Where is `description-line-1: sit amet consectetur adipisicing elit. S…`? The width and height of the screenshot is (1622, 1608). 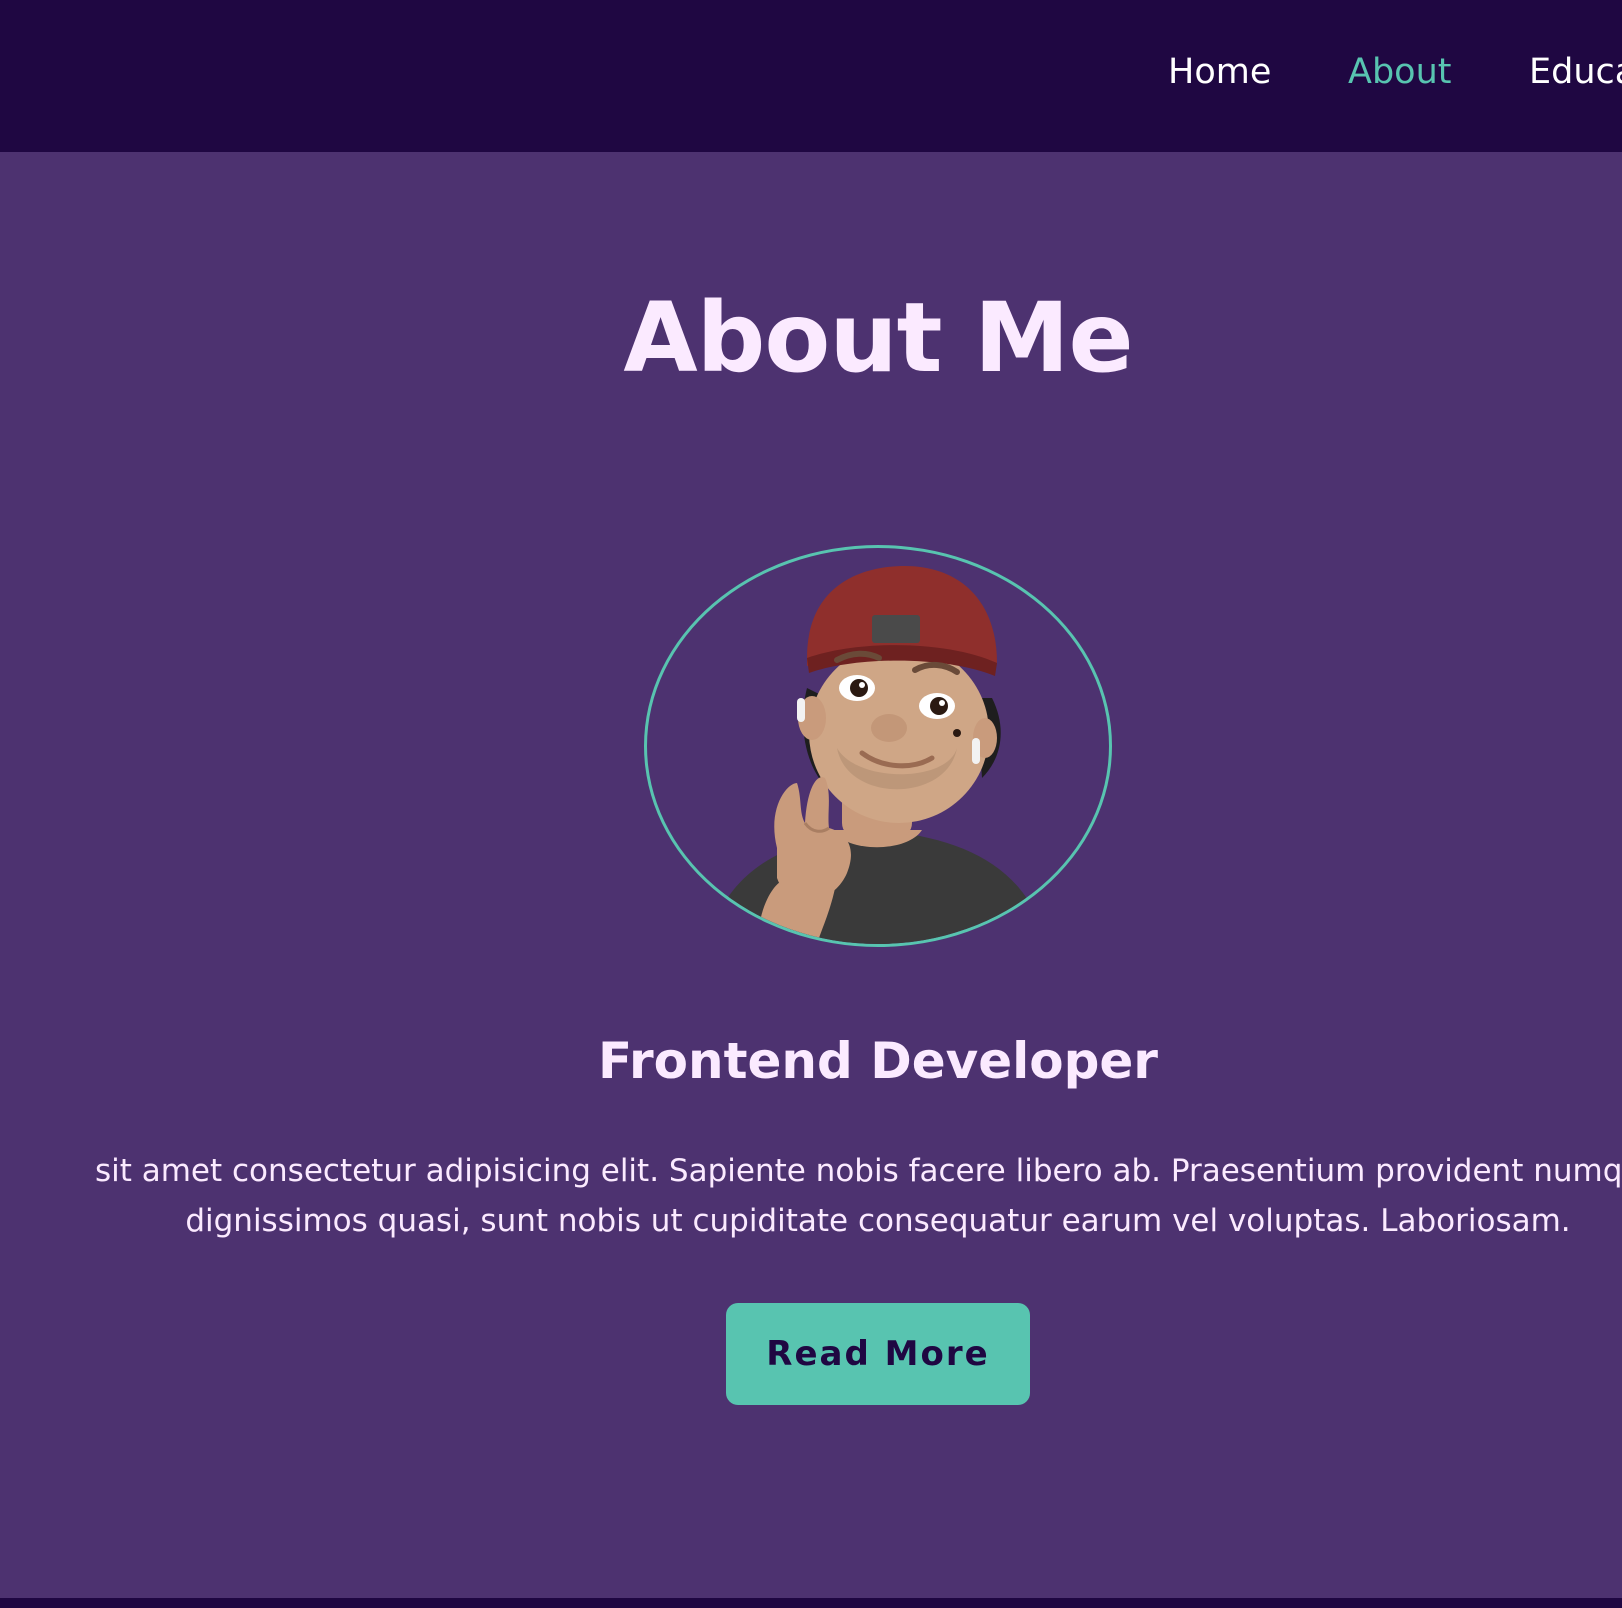 description-line-1: sit amet consectetur adipisicing elit. S… is located at coordinates (858, 1171).